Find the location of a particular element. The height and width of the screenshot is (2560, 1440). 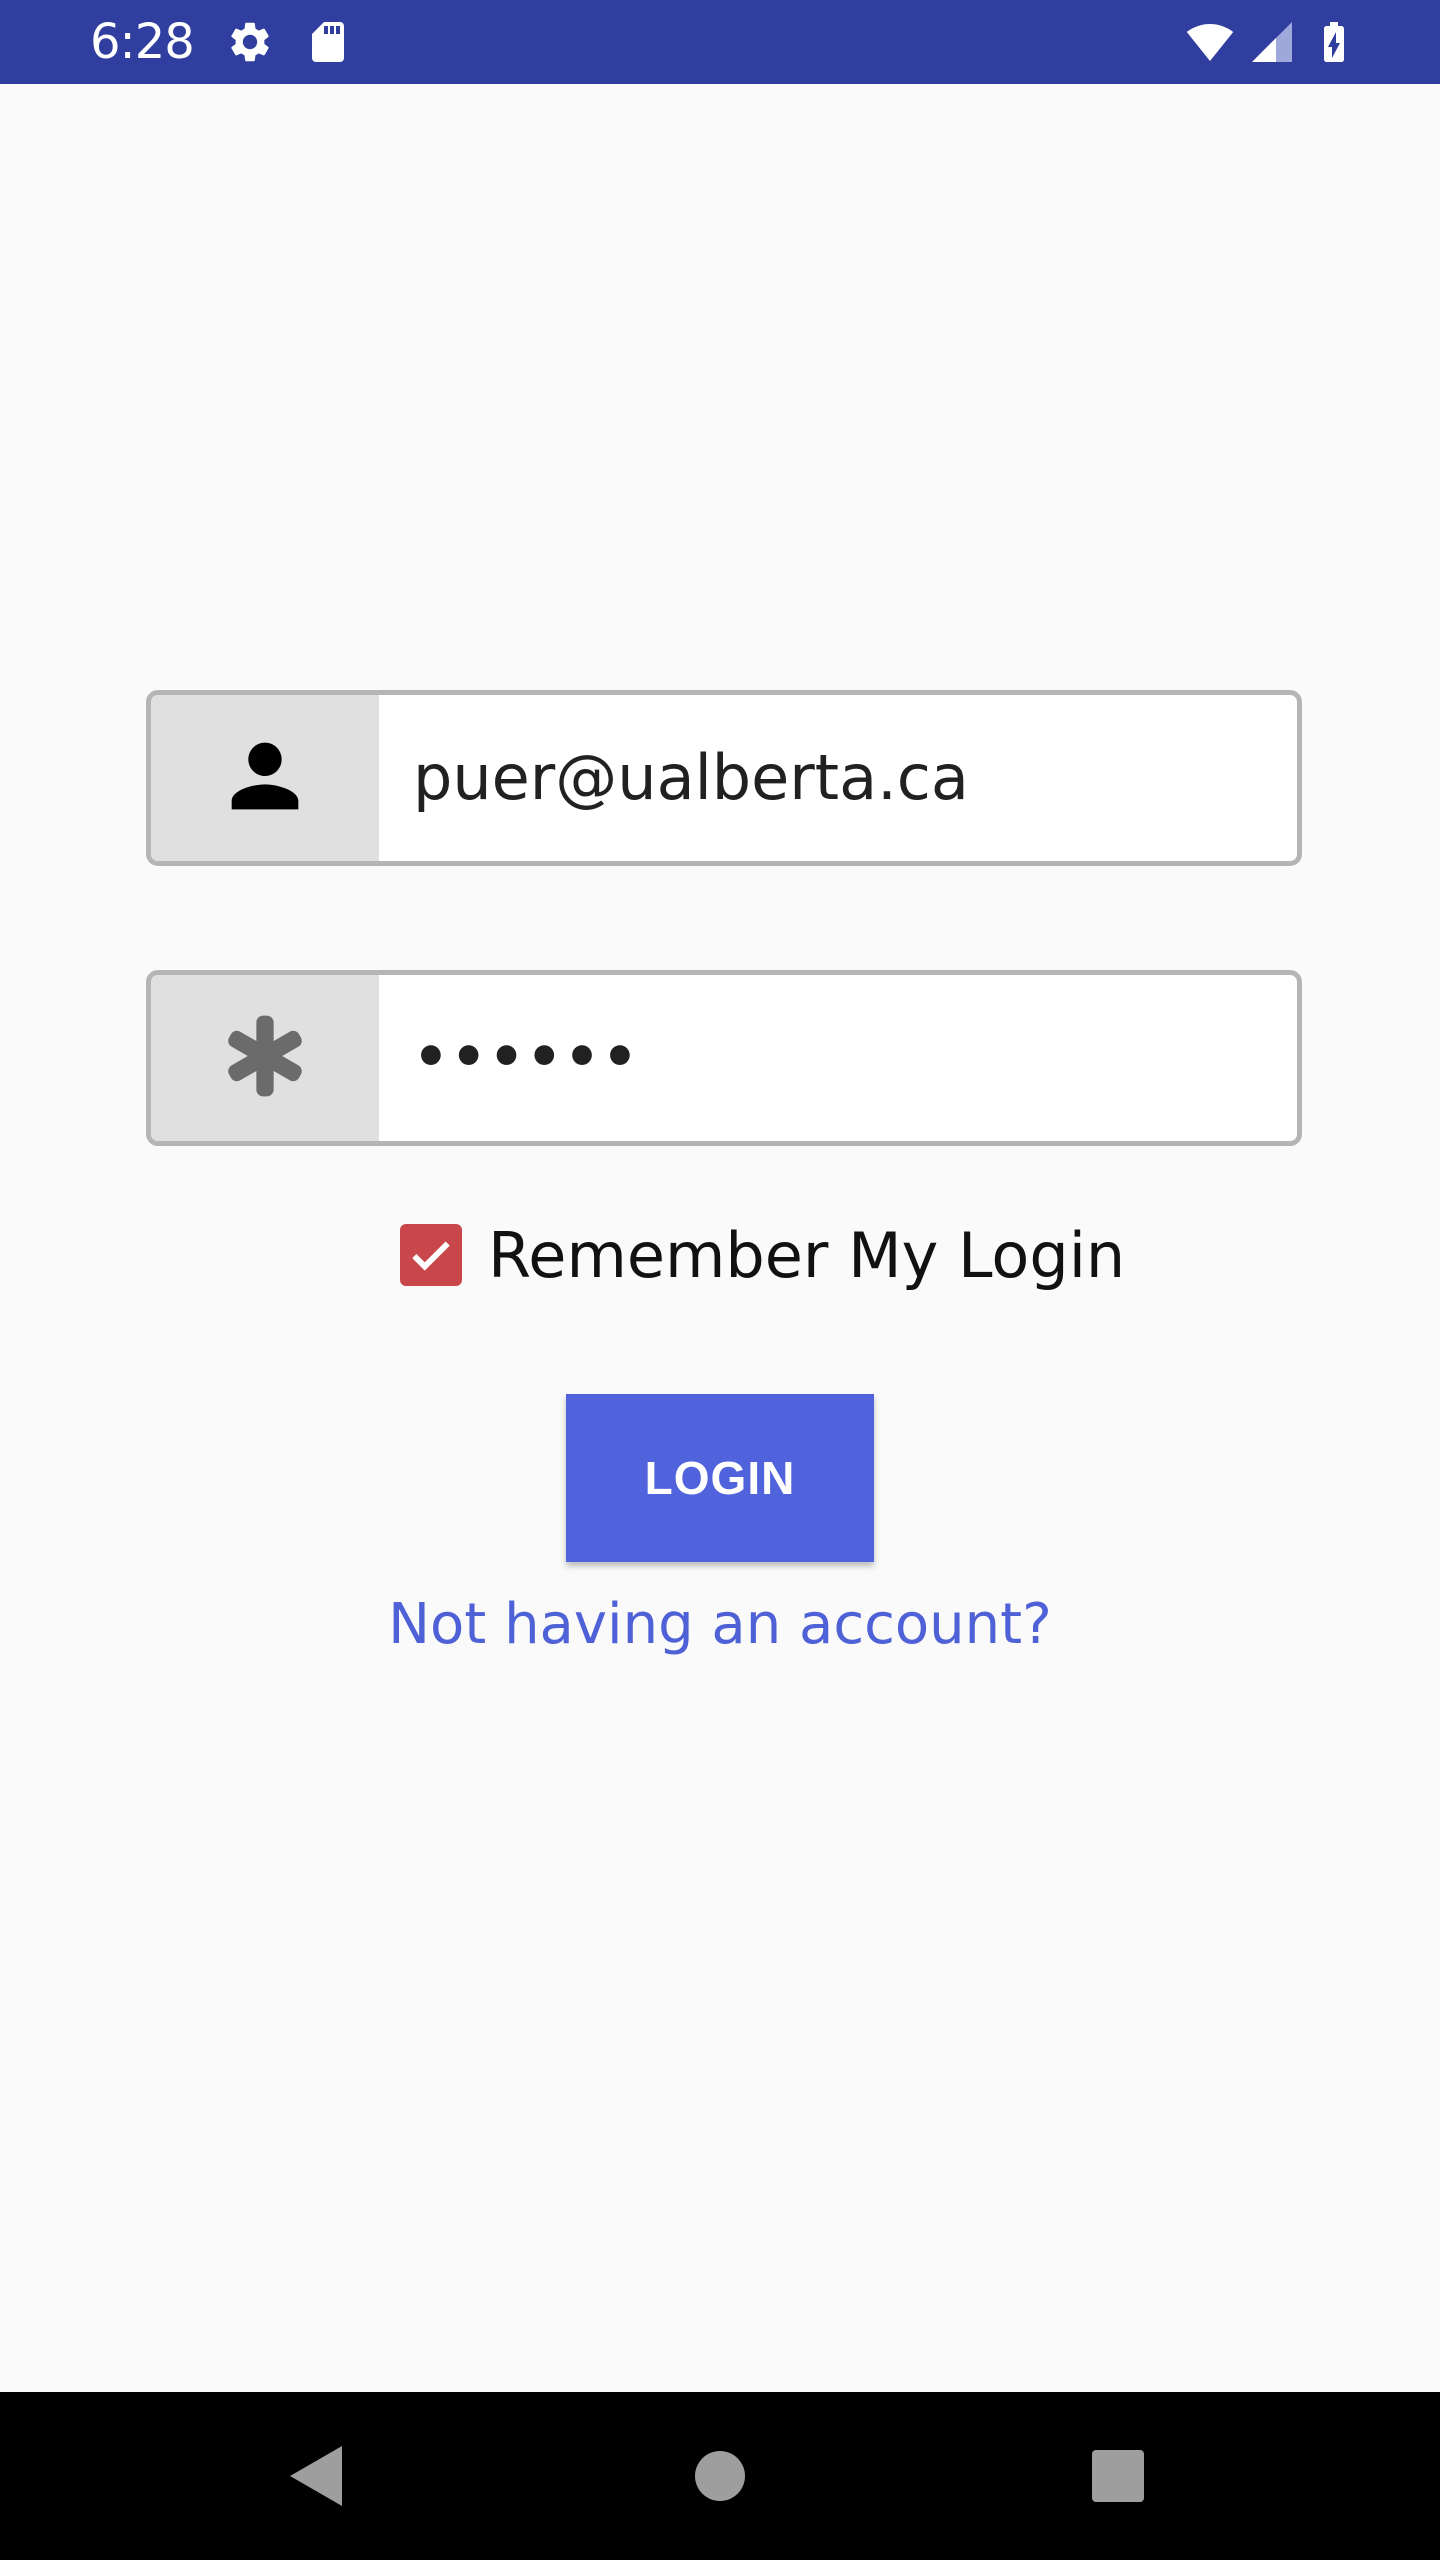

status-bar: 6:28 is located at coordinates (720, 42).